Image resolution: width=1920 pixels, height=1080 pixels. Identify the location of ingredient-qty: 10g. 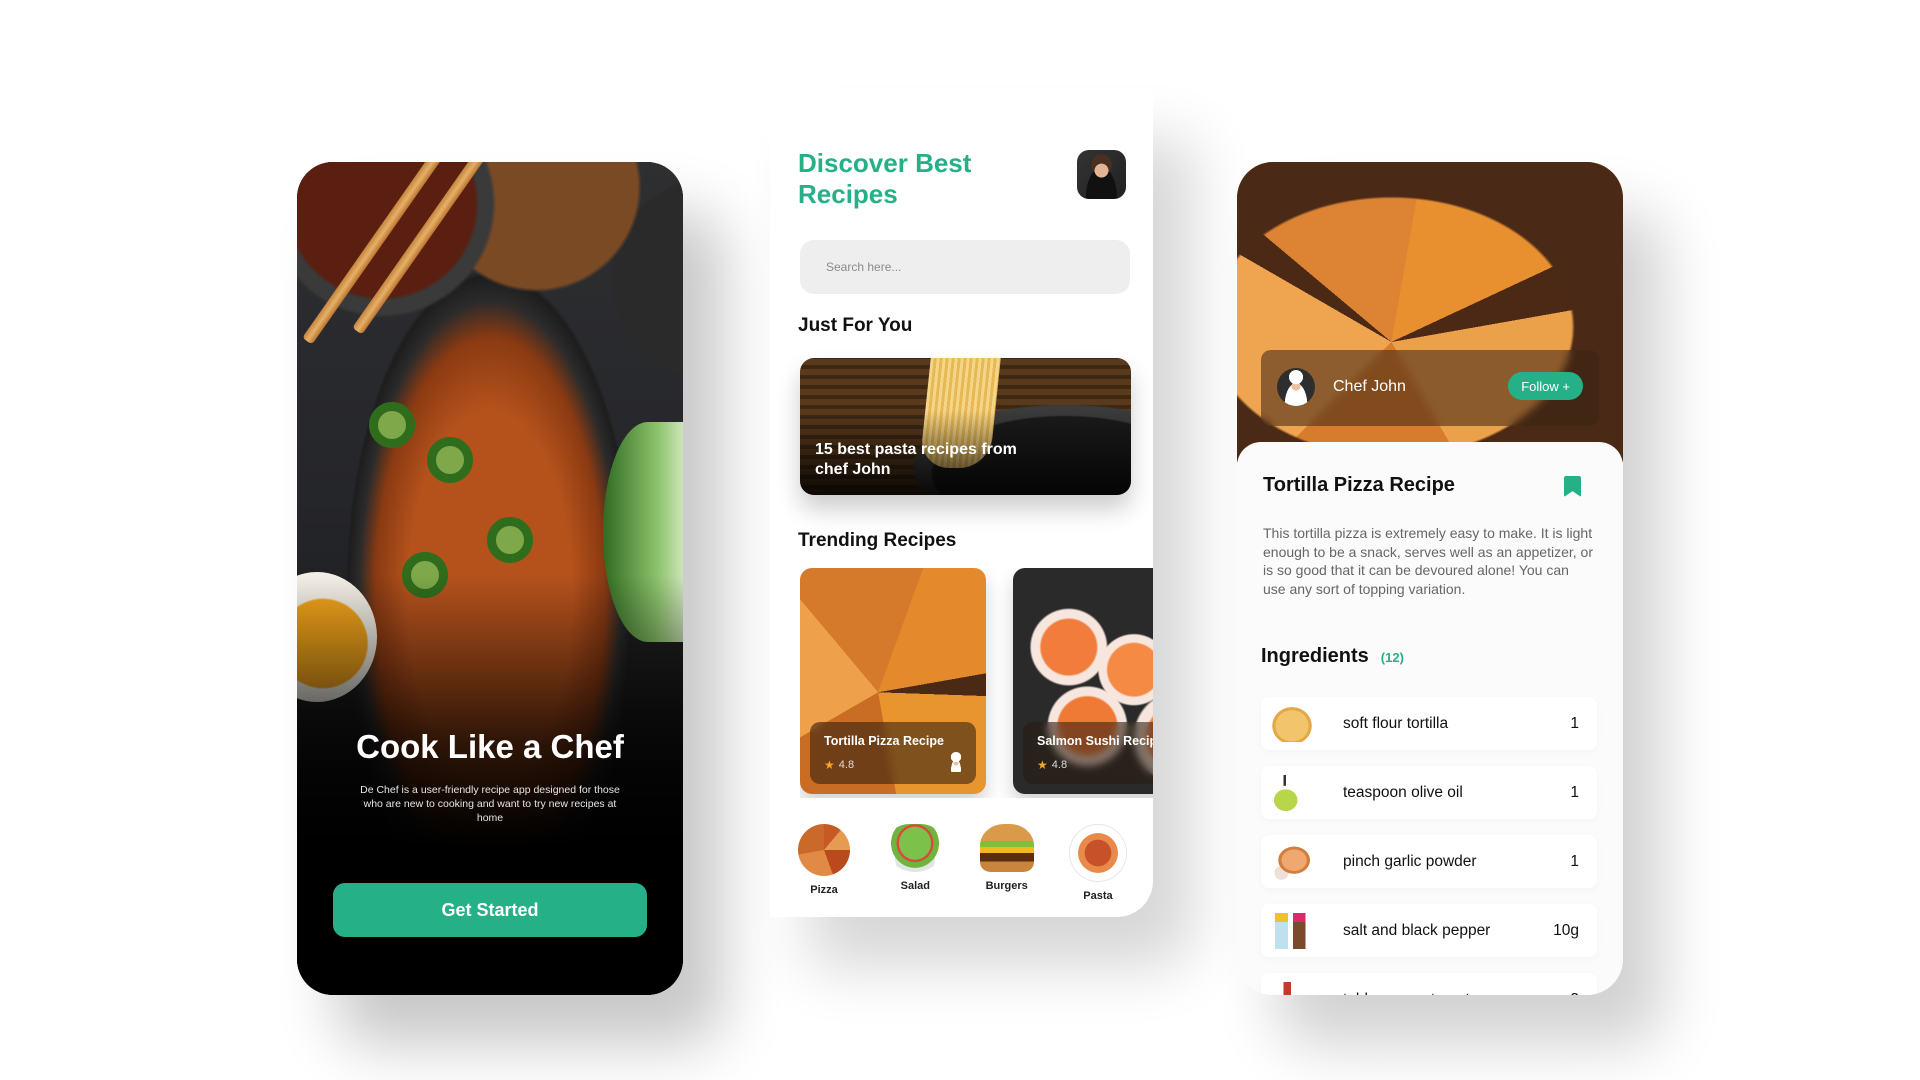
(1566, 930).